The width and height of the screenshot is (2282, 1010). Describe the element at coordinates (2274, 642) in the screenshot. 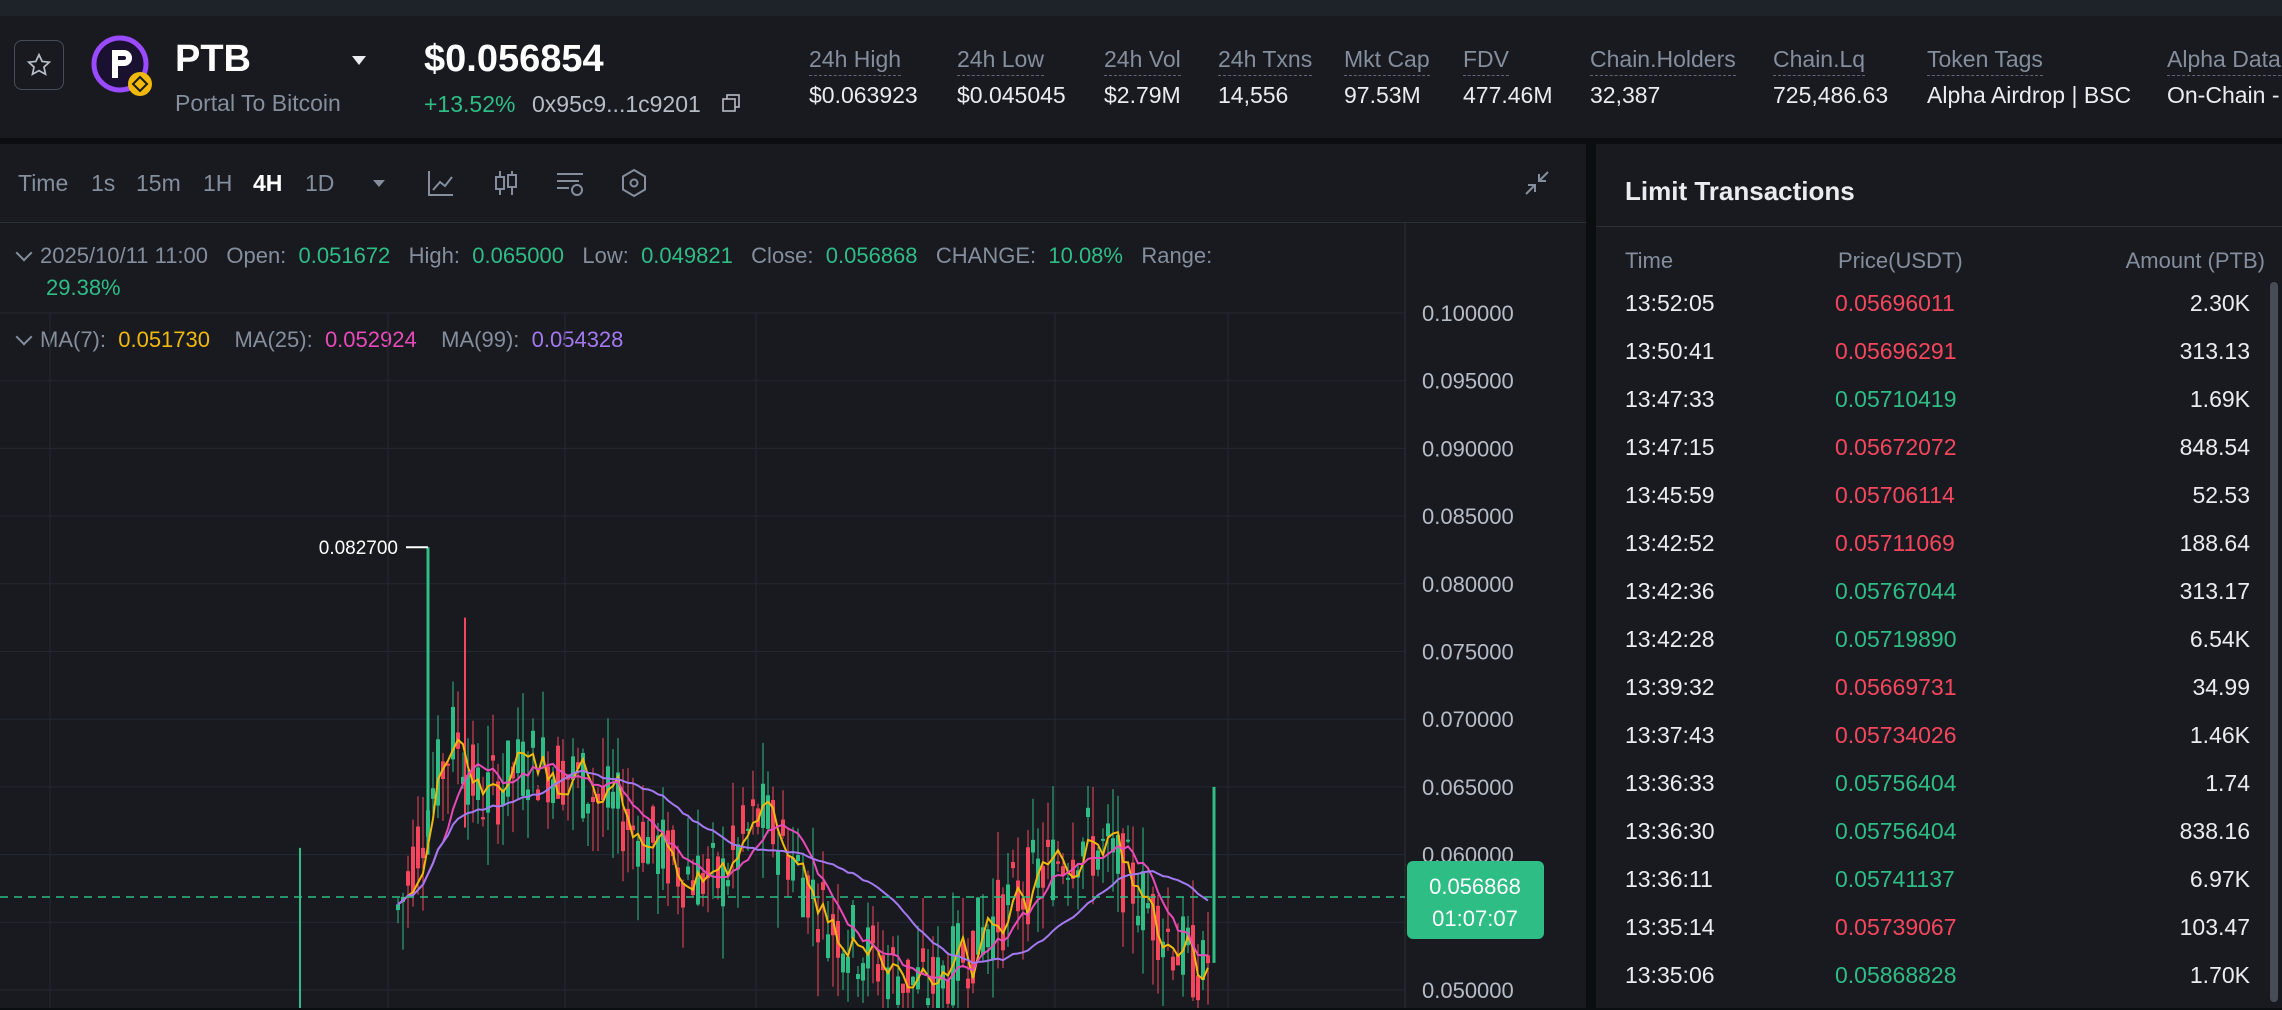

I see `transactions-scrollbar` at that location.